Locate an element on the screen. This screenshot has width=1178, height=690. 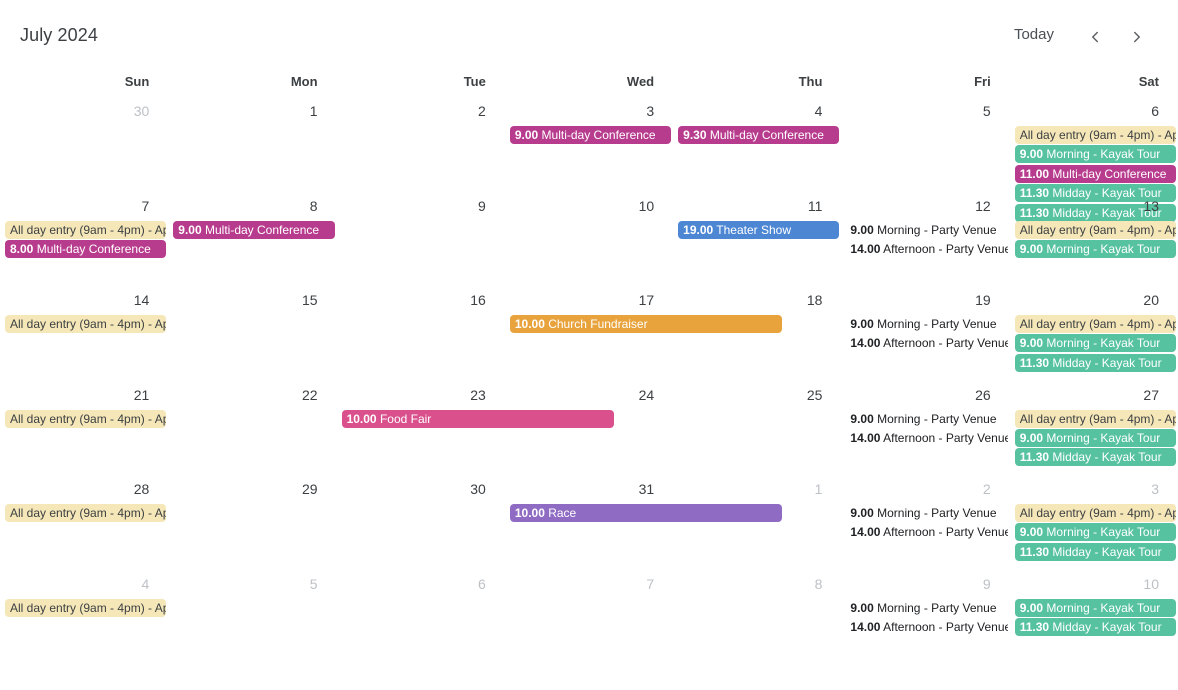
event-title: Multi-day Conference is located at coordinates (262, 229).